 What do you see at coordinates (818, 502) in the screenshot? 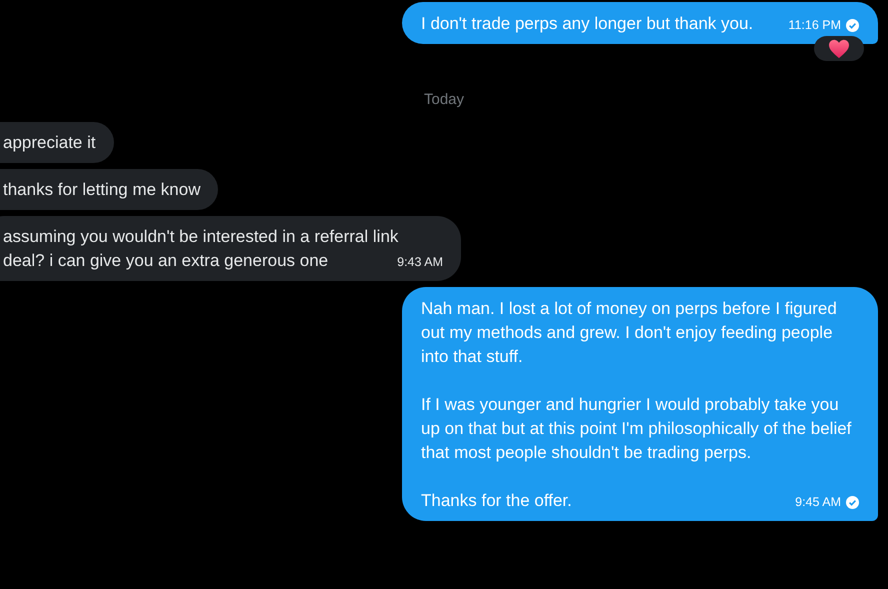
I see `message-time: 9:45 AM` at bounding box center [818, 502].